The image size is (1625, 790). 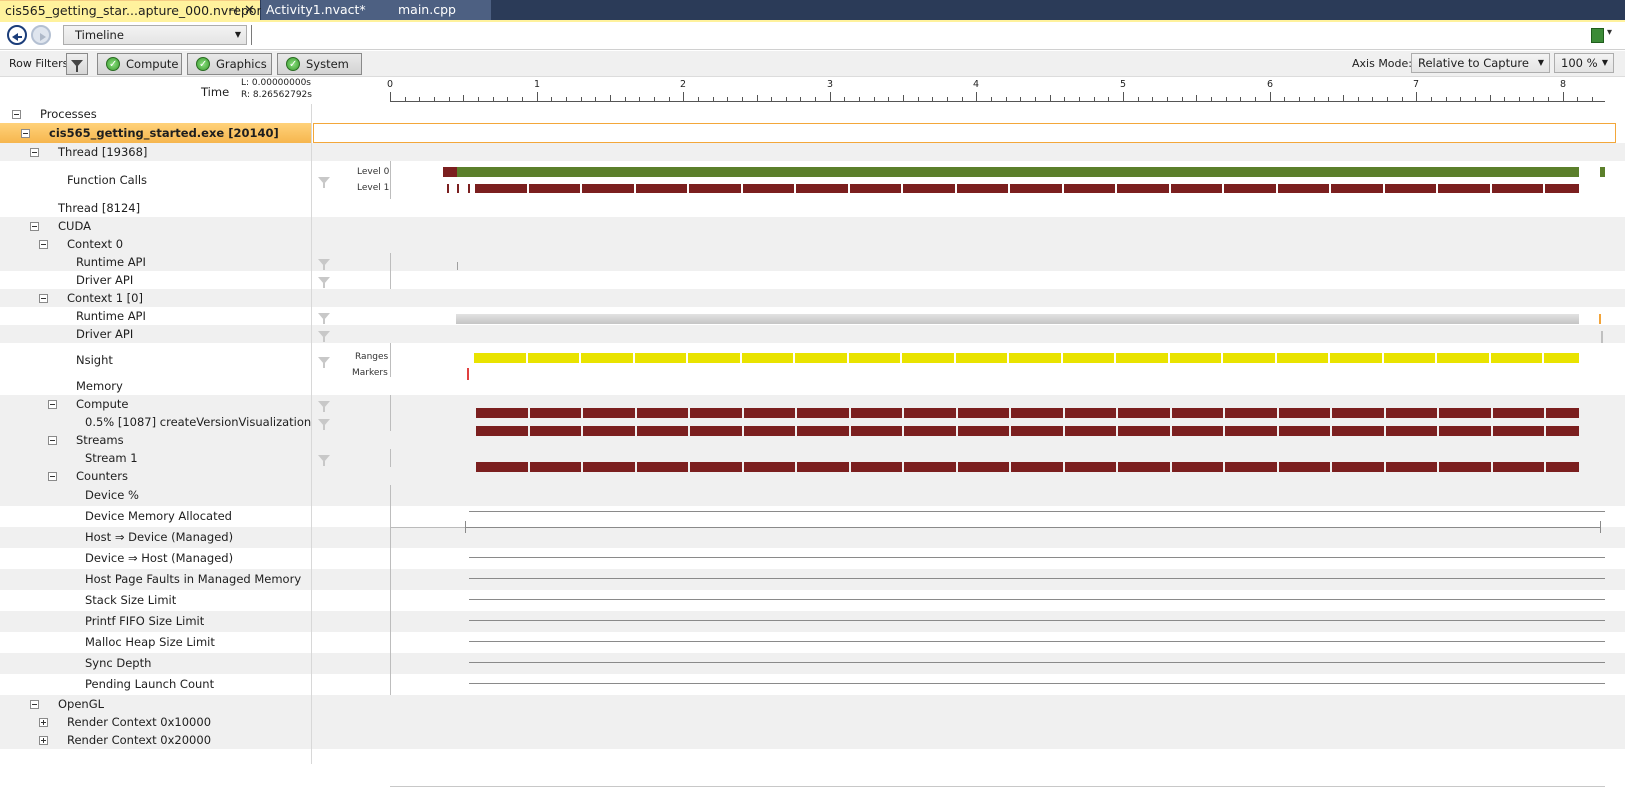 I want to click on row-device-pct: Device %, so click(x=812, y=495).